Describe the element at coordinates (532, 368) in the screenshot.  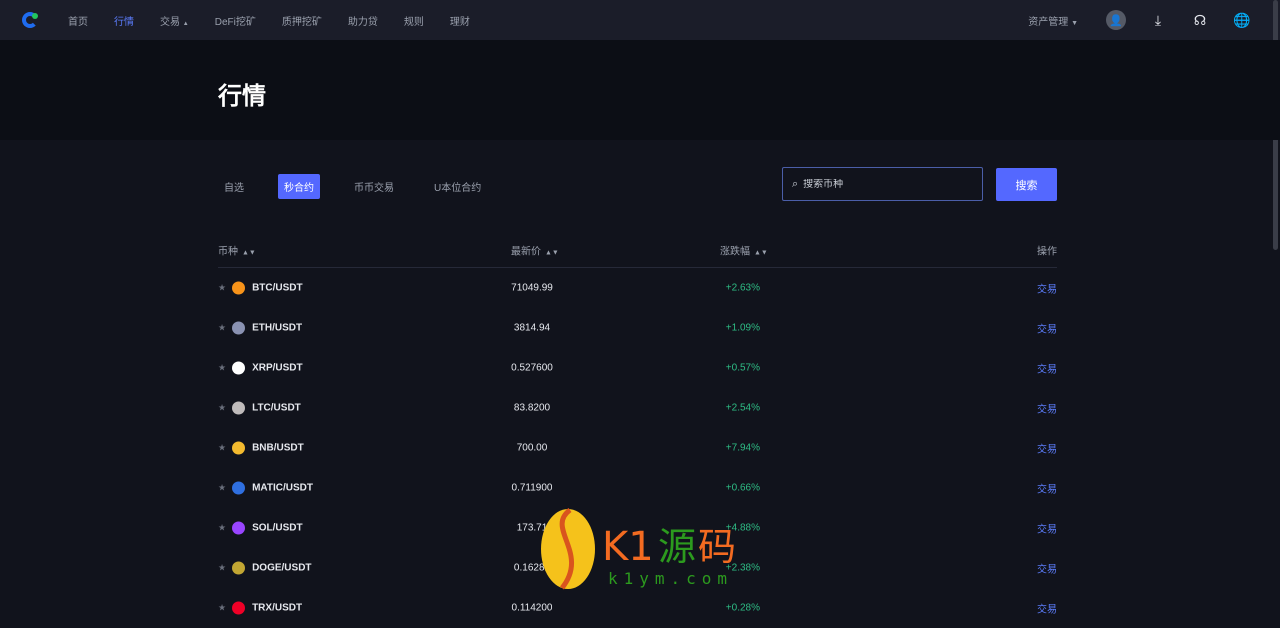
I see `price: 0.527600` at that location.